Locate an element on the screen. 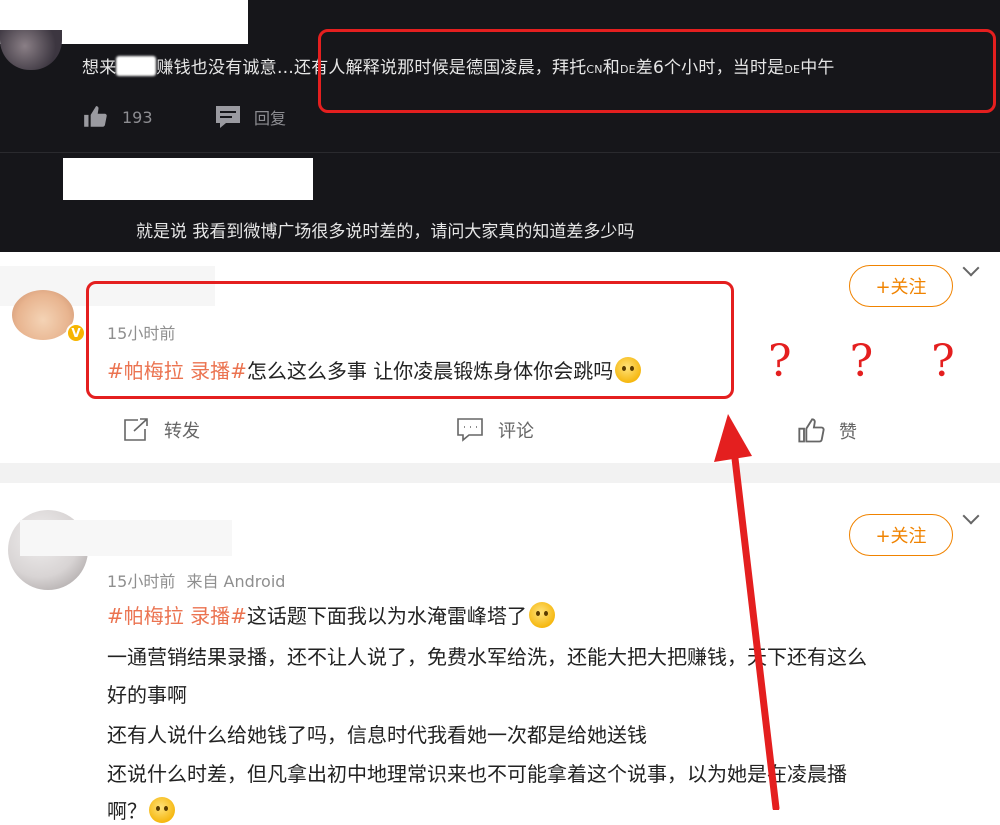  reply-label: 回复 is located at coordinates (270, 118).